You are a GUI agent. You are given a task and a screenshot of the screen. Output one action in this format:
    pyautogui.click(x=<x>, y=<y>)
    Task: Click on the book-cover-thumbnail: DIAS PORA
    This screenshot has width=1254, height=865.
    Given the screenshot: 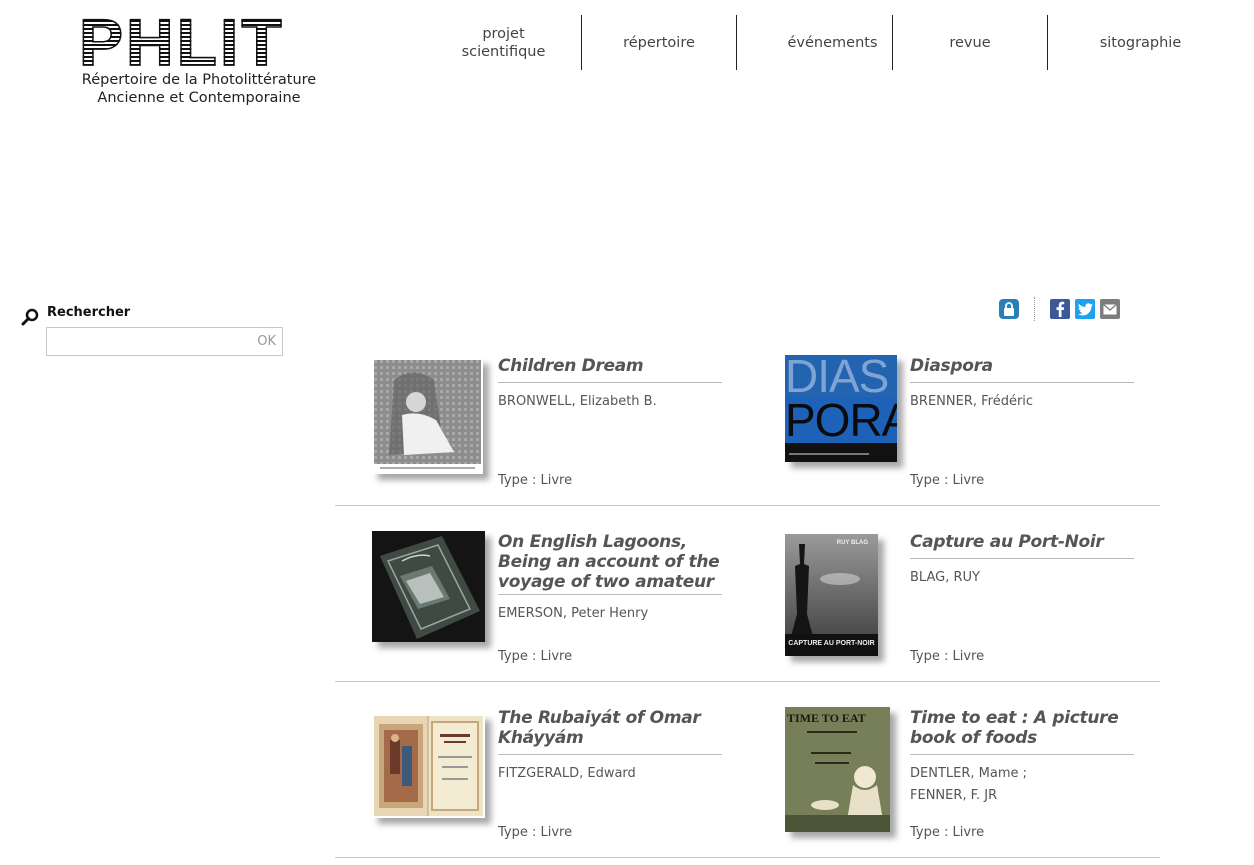 What is the action you would take?
    pyautogui.click(x=841, y=408)
    